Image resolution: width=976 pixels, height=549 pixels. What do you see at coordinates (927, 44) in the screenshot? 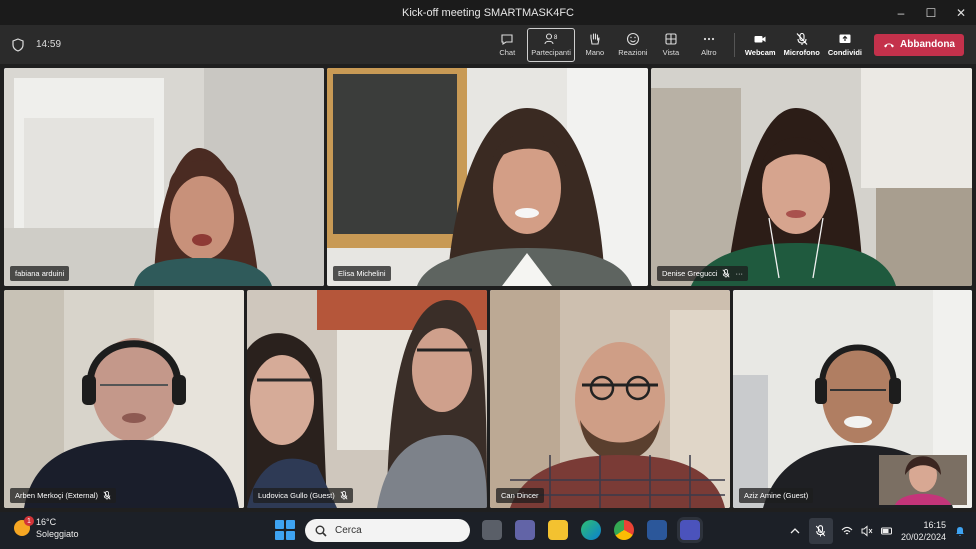
I see `leave-label: Abbandona` at bounding box center [927, 44].